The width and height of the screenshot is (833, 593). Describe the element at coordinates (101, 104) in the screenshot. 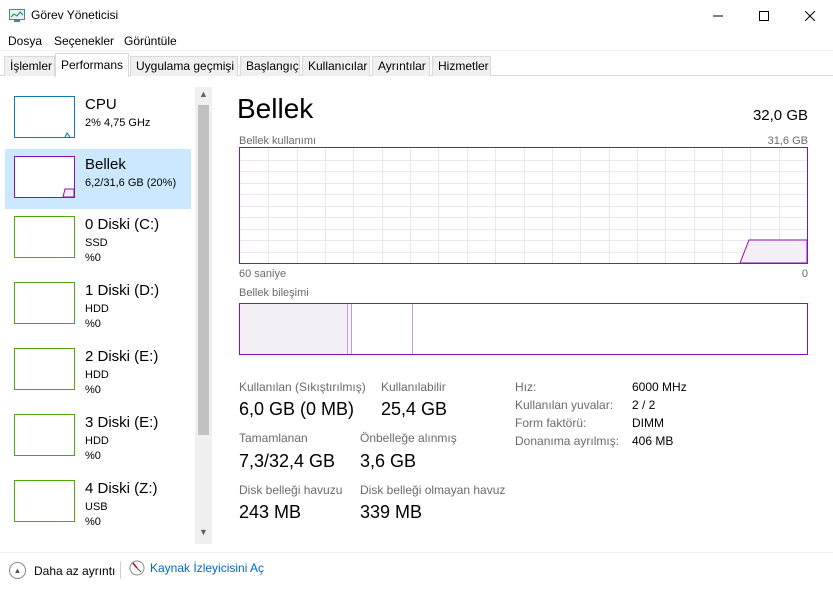

I see `sidebar-item-title: CPU` at that location.